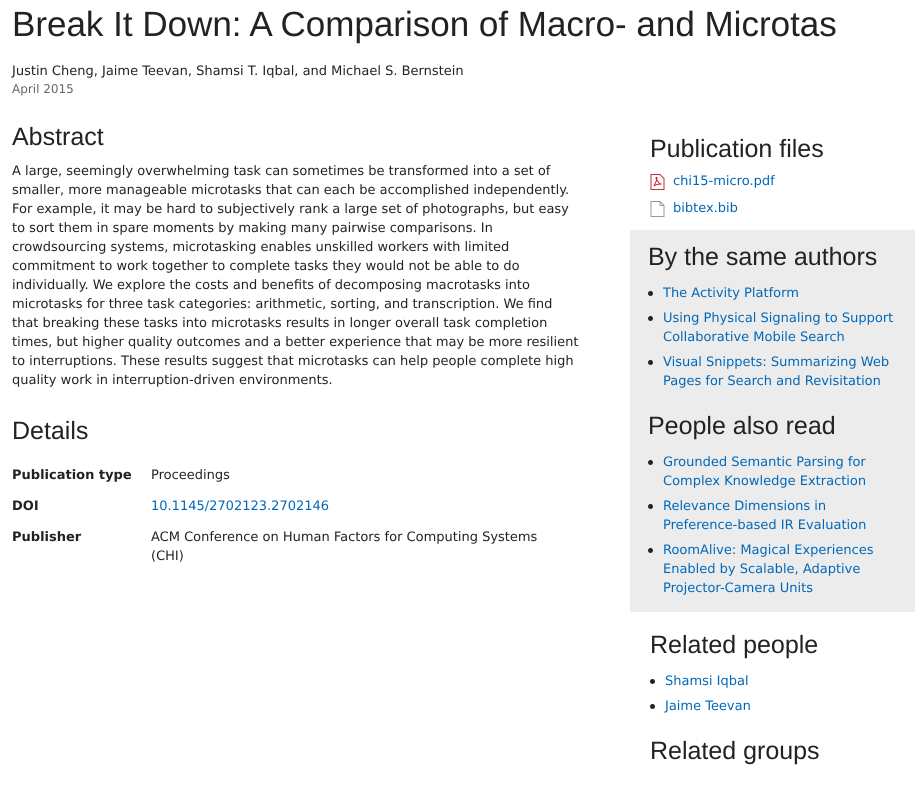 The width and height of the screenshot is (915, 800). I want to click on related-link: Grounded Semantic Parsing for Complex Knowledge Extraction, so click(780, 472).